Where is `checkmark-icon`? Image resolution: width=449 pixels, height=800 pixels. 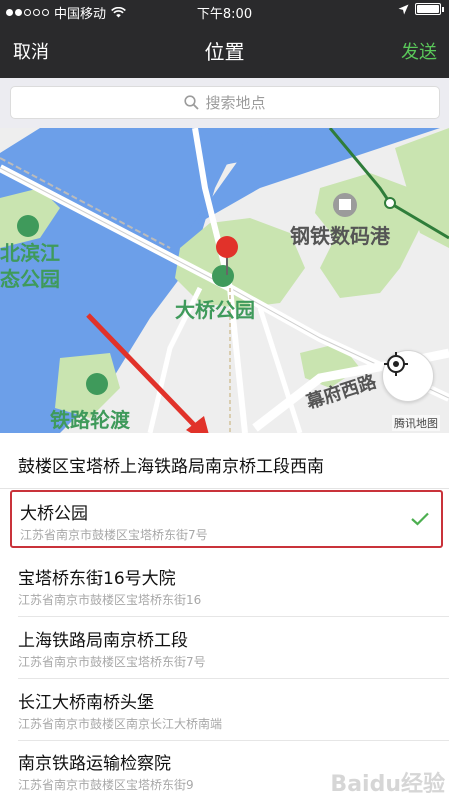
checkmark-icon is located at coordinates (420, 519).